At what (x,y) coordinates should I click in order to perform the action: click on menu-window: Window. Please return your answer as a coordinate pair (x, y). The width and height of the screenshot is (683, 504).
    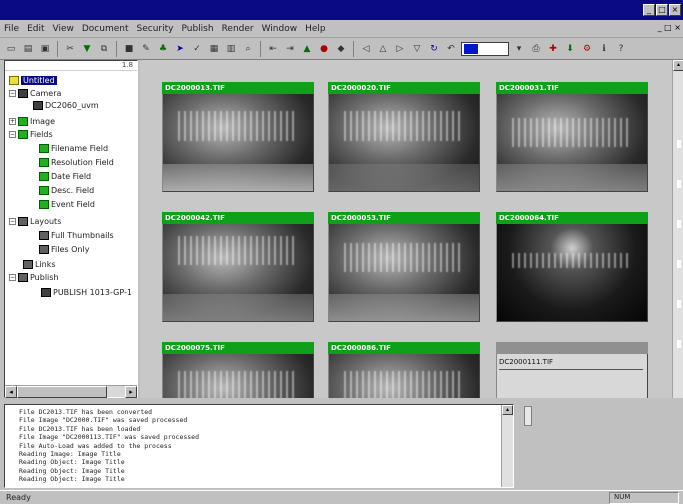
    Looking at the image, I should click on (280, 29).